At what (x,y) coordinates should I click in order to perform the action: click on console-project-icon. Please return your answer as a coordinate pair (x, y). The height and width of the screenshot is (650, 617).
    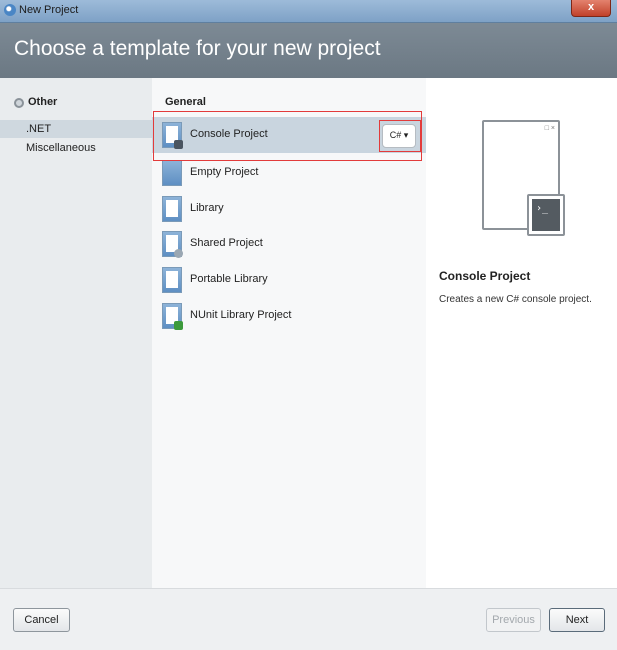
    Looking at the image, I should click on (172, 135).